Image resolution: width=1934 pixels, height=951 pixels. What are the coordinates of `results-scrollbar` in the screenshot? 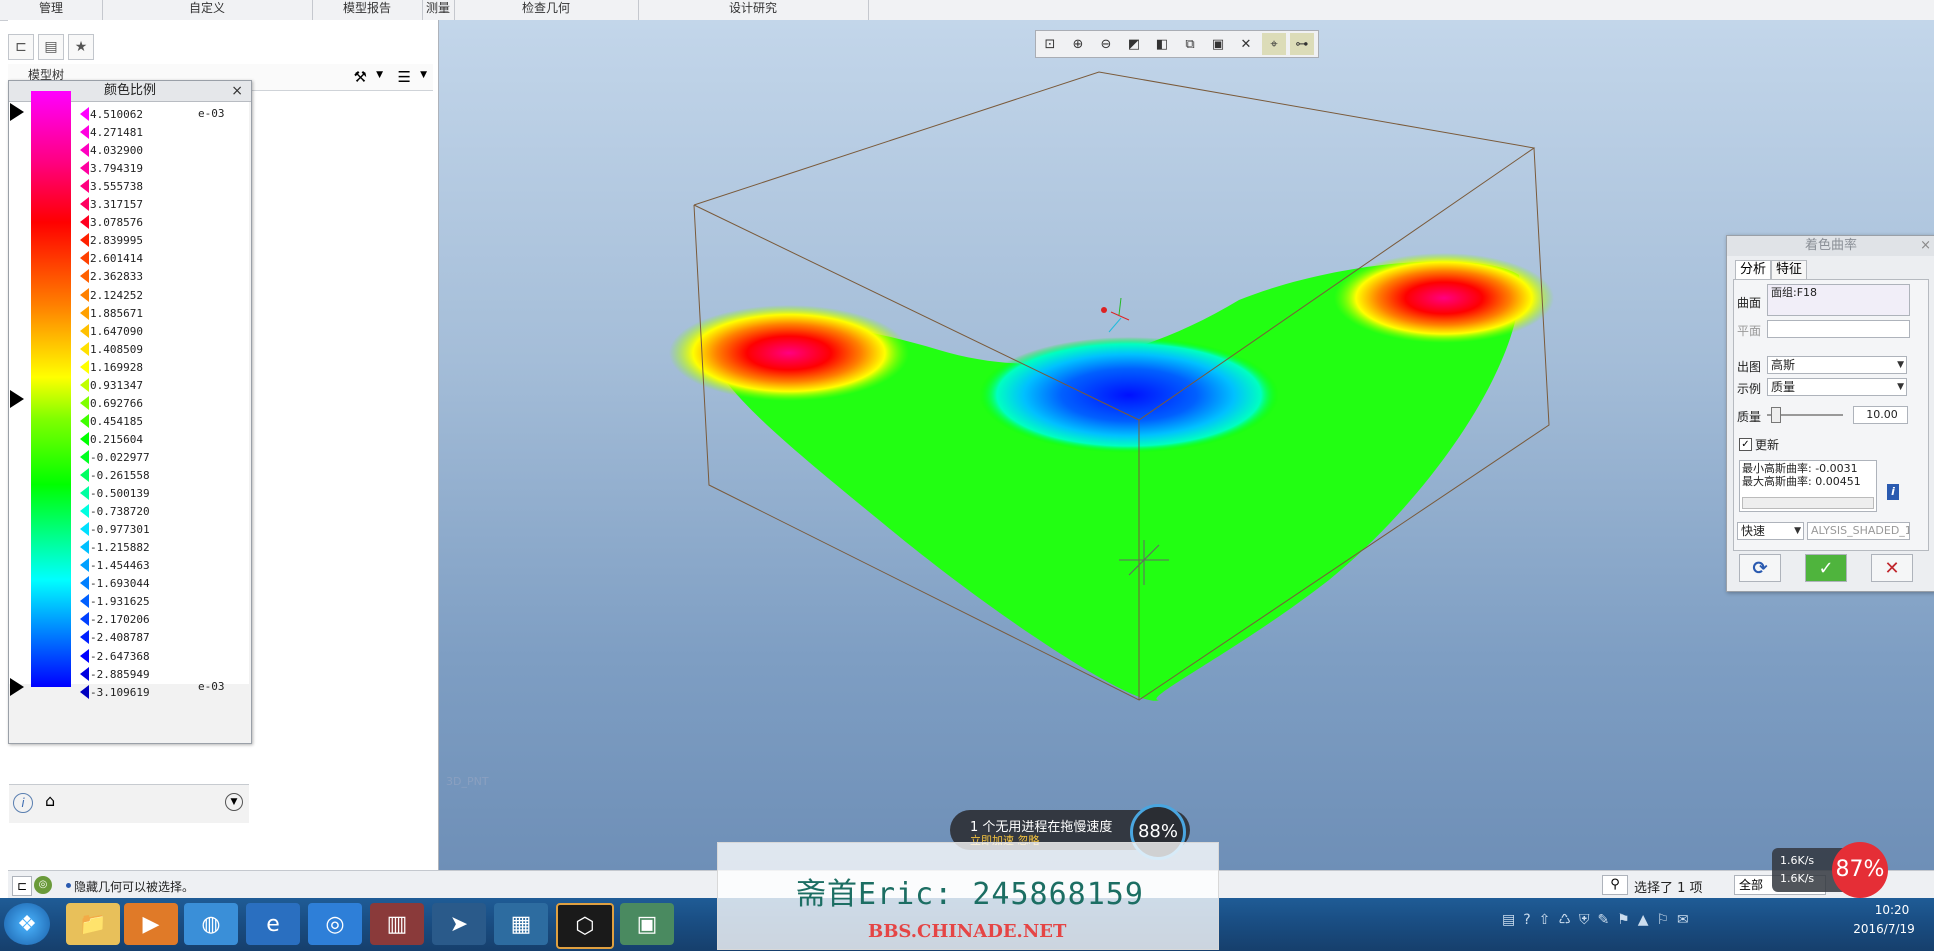 It's located at (1808, 503).